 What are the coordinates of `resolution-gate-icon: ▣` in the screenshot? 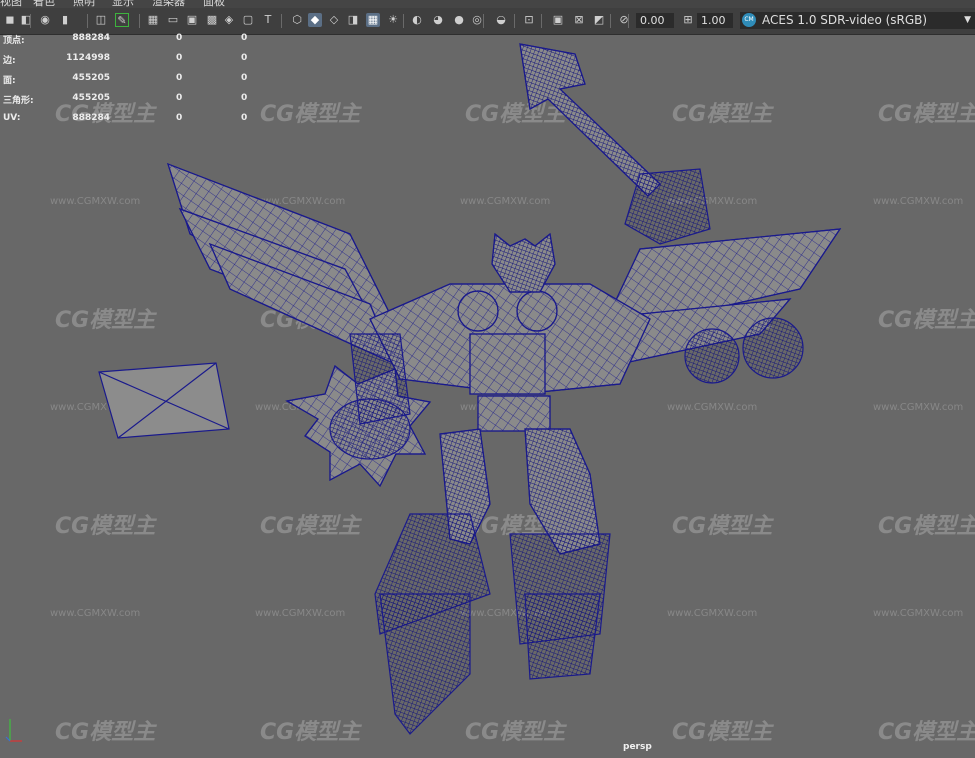 It's located at (192, 20).